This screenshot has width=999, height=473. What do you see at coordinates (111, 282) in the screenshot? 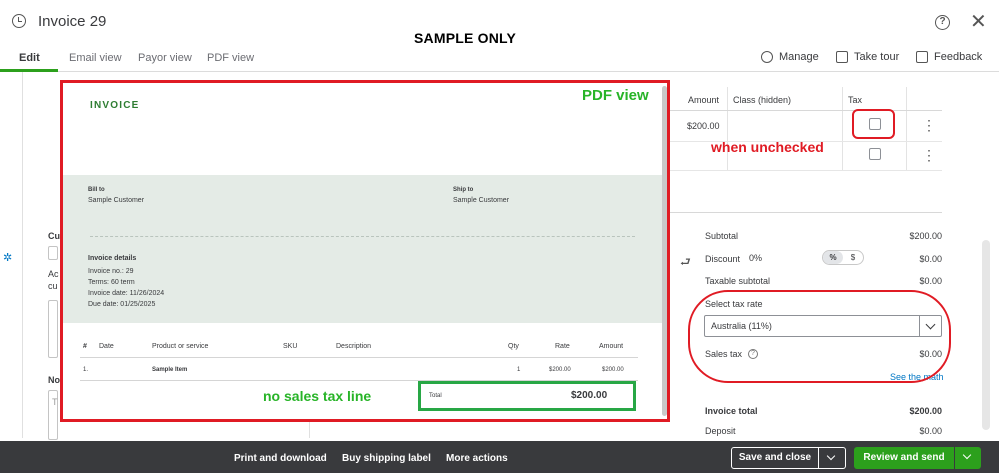
I see `pdf-terms: Terms: 60 term` at bounding box center [111, 282].